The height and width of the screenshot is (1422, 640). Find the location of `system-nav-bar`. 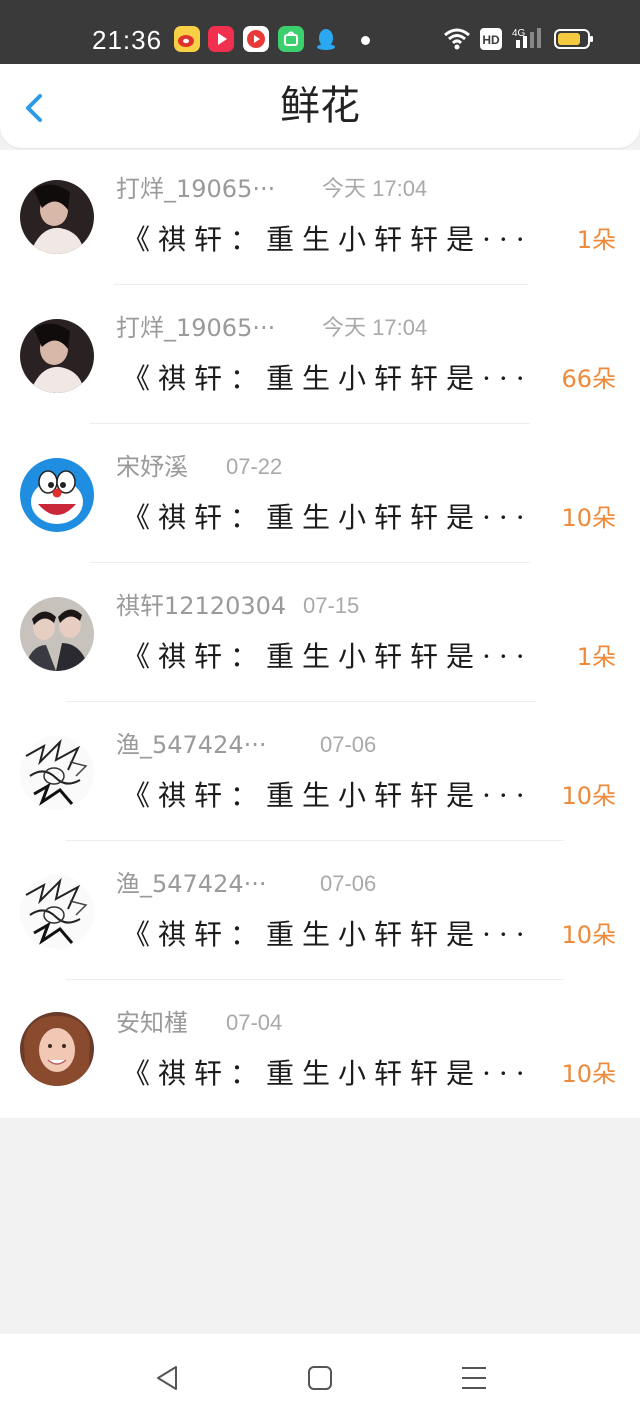

system-nav-bar is located at coordinates (320, 1378).